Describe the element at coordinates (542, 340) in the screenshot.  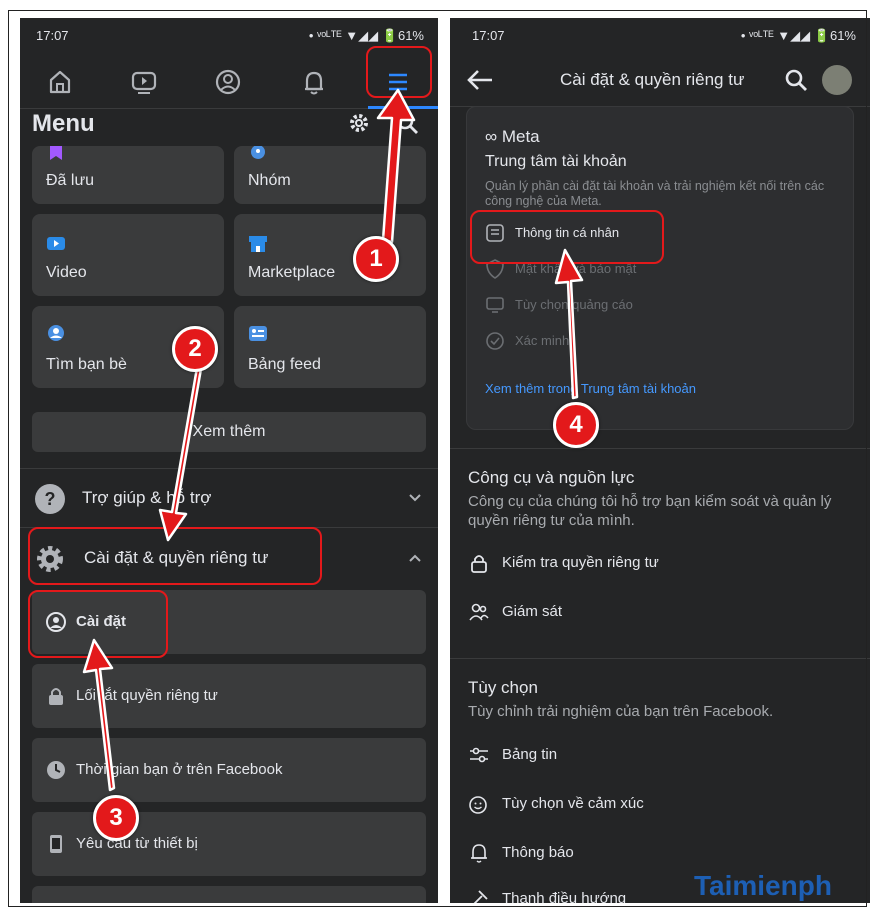
I see `verification-label: Xác minh` at that location.